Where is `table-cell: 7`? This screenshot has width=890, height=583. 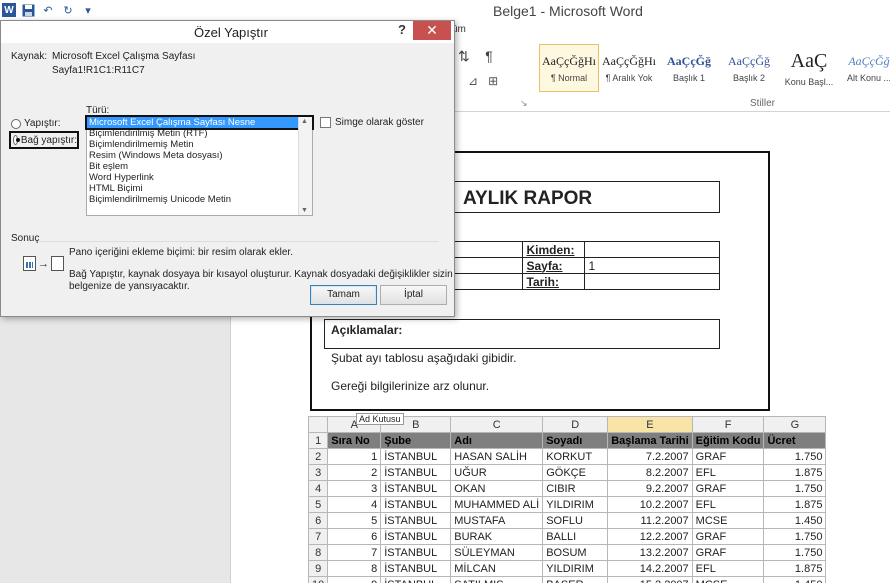
table-cell: 7 is located at coordinates (354, 552).